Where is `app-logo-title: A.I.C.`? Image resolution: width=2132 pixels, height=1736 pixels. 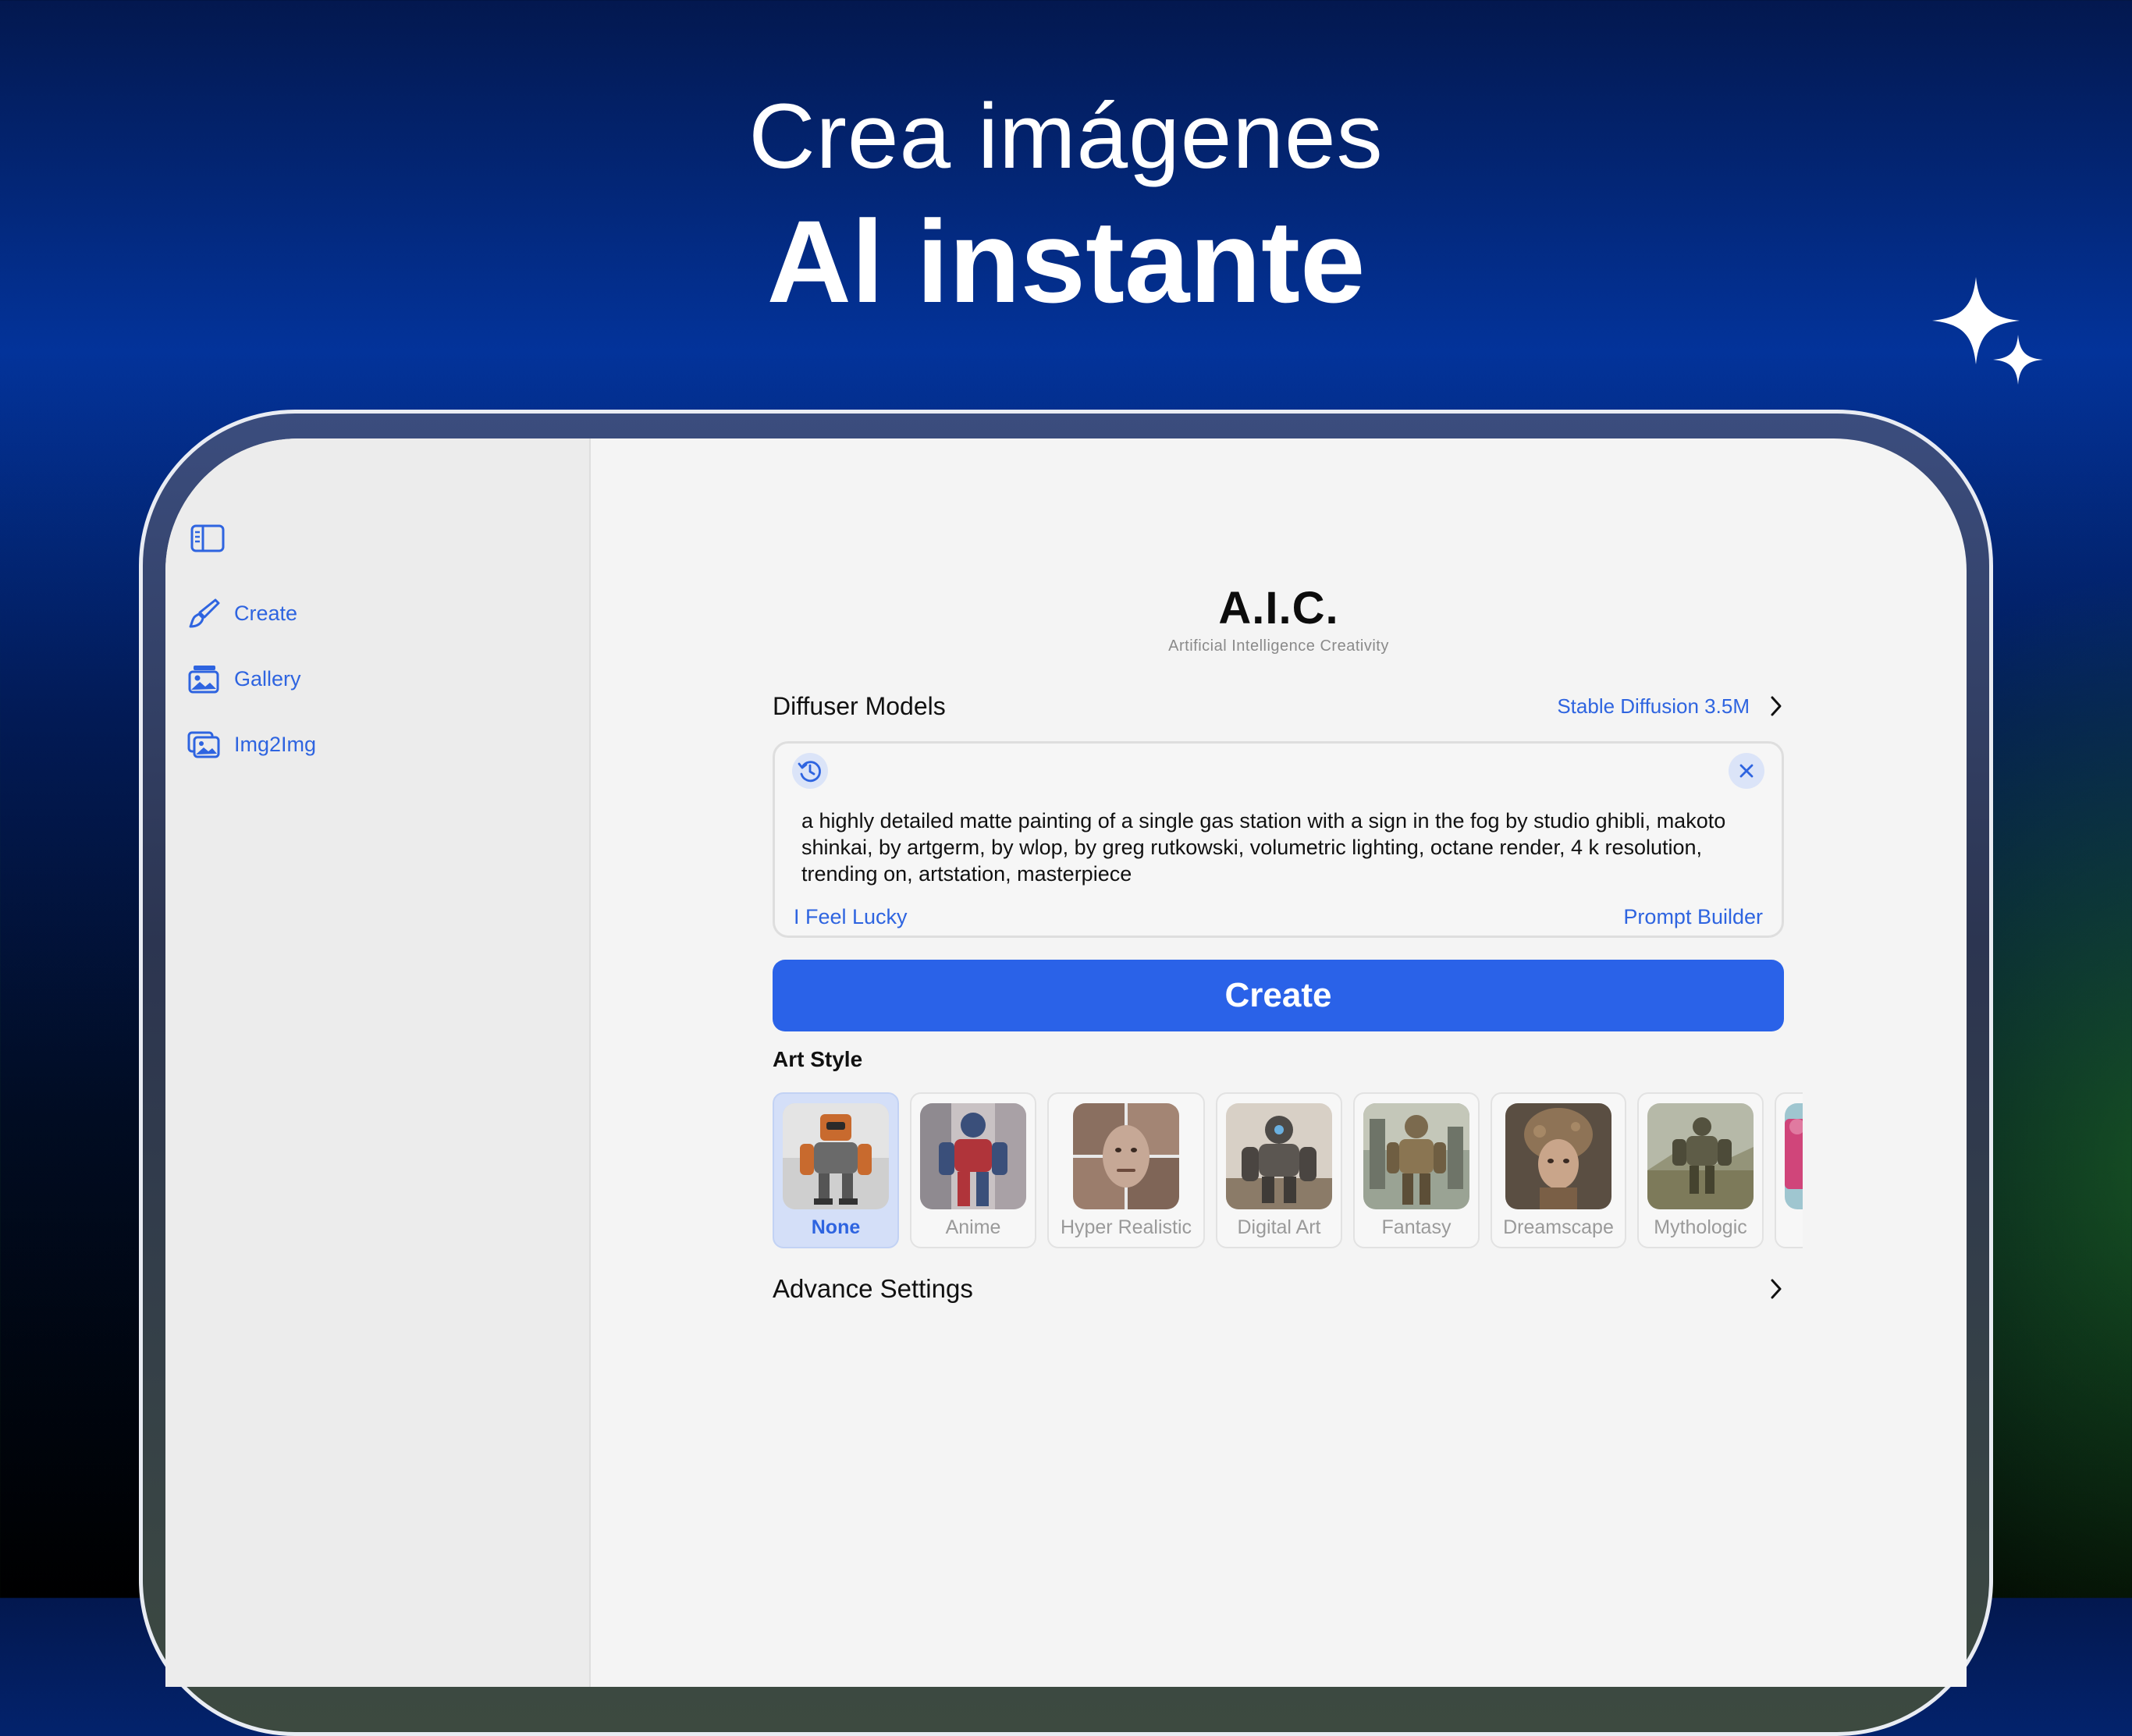
app-logo-title: A.I.C. is located at coordinates (1278, 608).